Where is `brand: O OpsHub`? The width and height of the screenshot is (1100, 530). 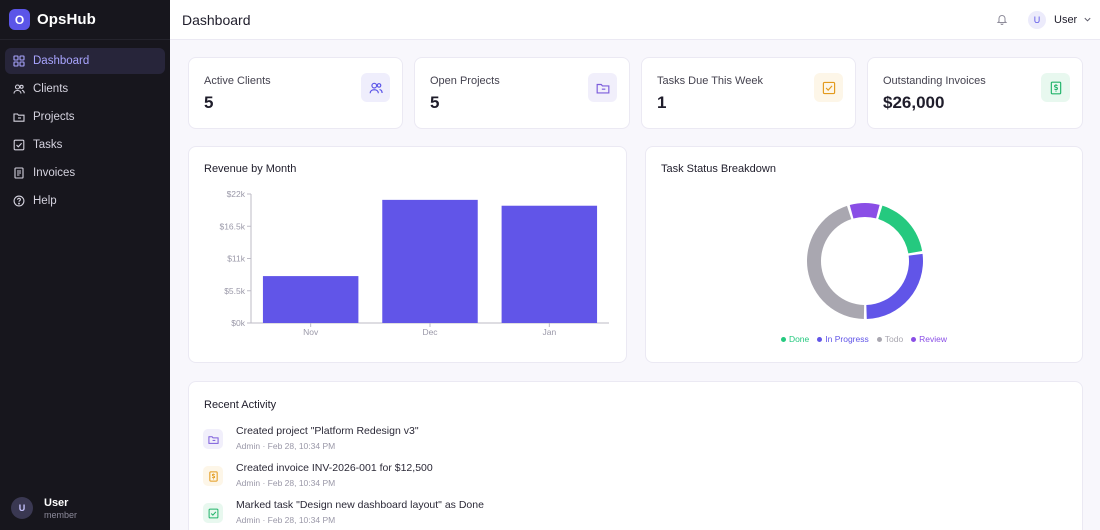
brand: O OpsHub is located at coordinates (85, 20).